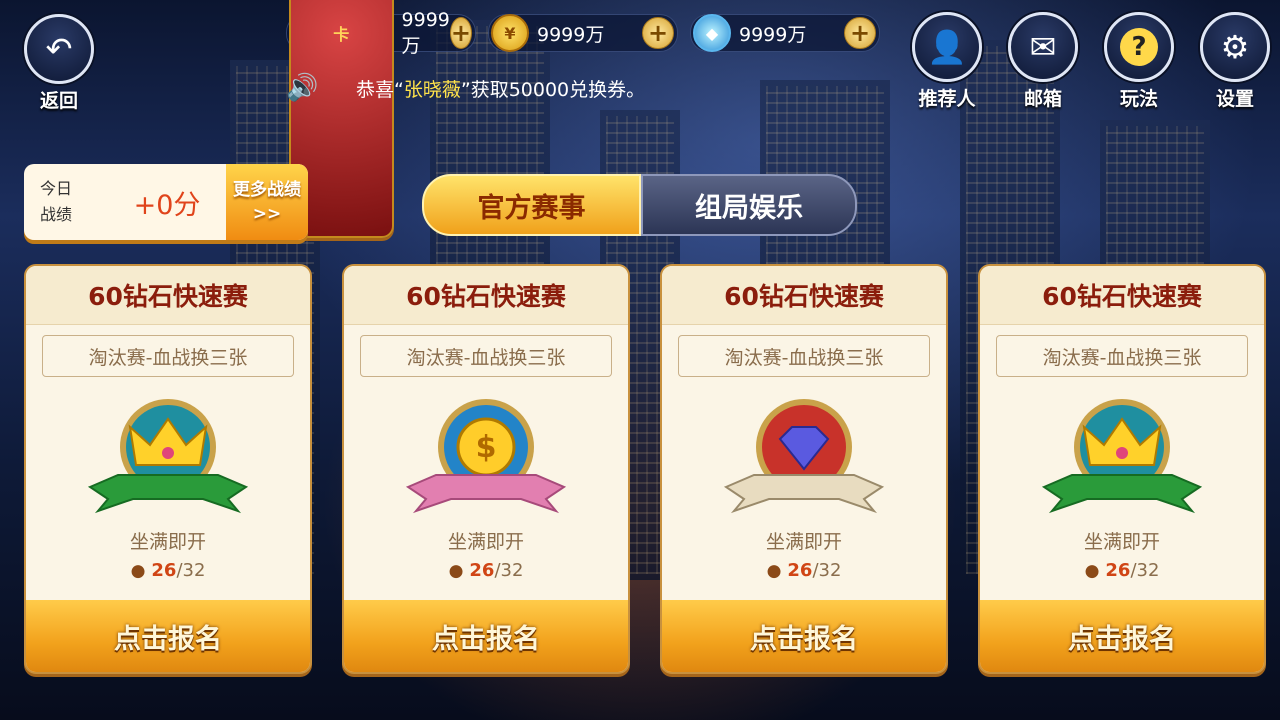 Image resolution: width=1280 pixels, height=720 pixels. I want to click on referrer-icon: 👤, so click(947, 47).